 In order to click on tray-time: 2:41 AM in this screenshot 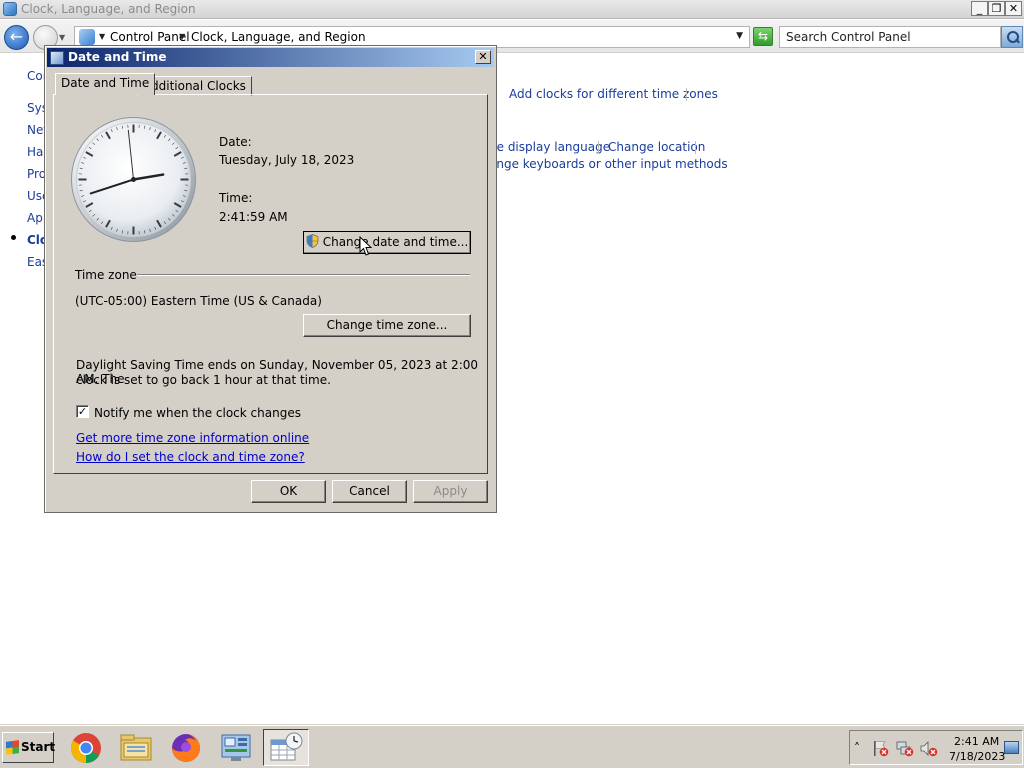, I will do `click(976, 741)`.